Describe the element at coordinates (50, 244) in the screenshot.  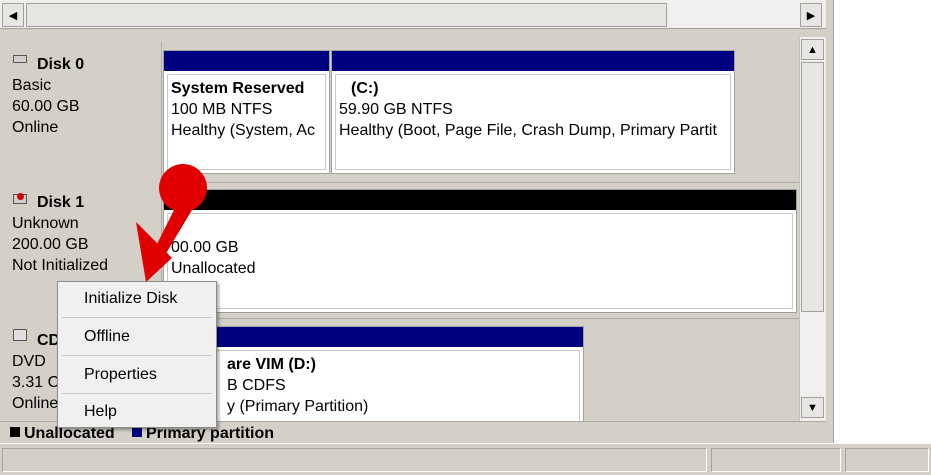
I see `disk-1-size: 200.00 GB` at that location.